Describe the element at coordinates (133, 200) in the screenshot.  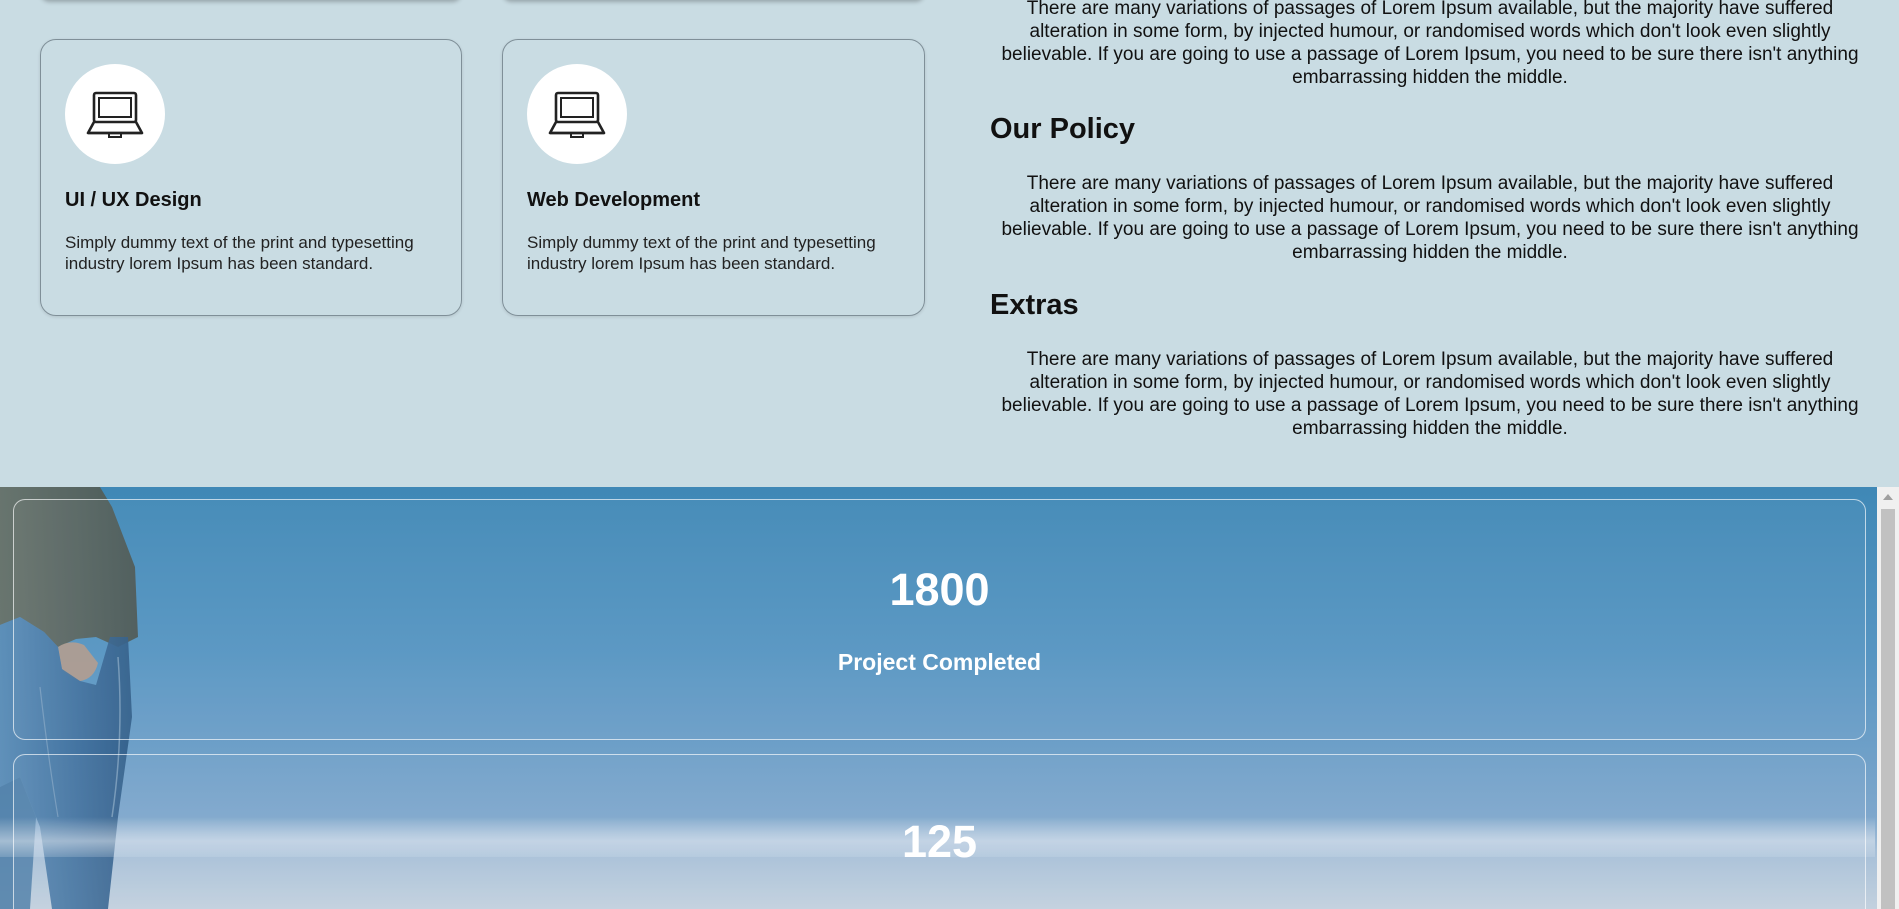
I see `card-title: UI / UX Design` at that location.